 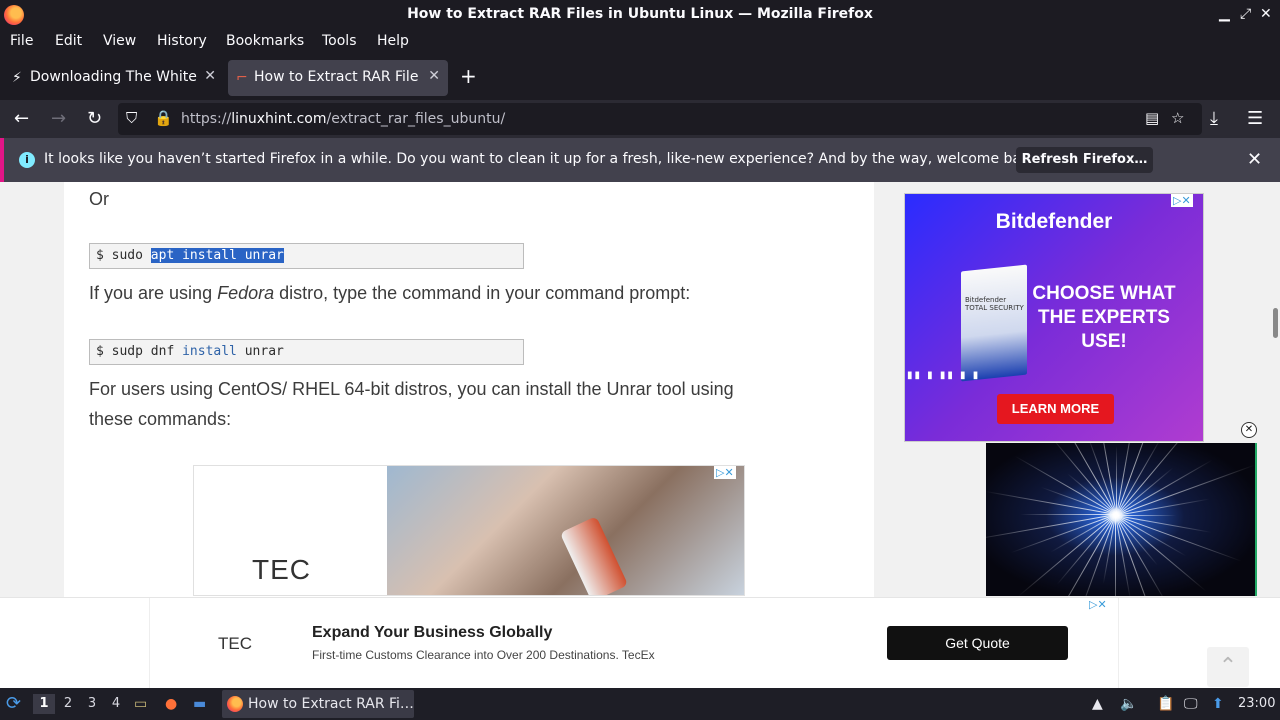 I want to click on network-icon: 🖵, so click(x=1191, y=704).